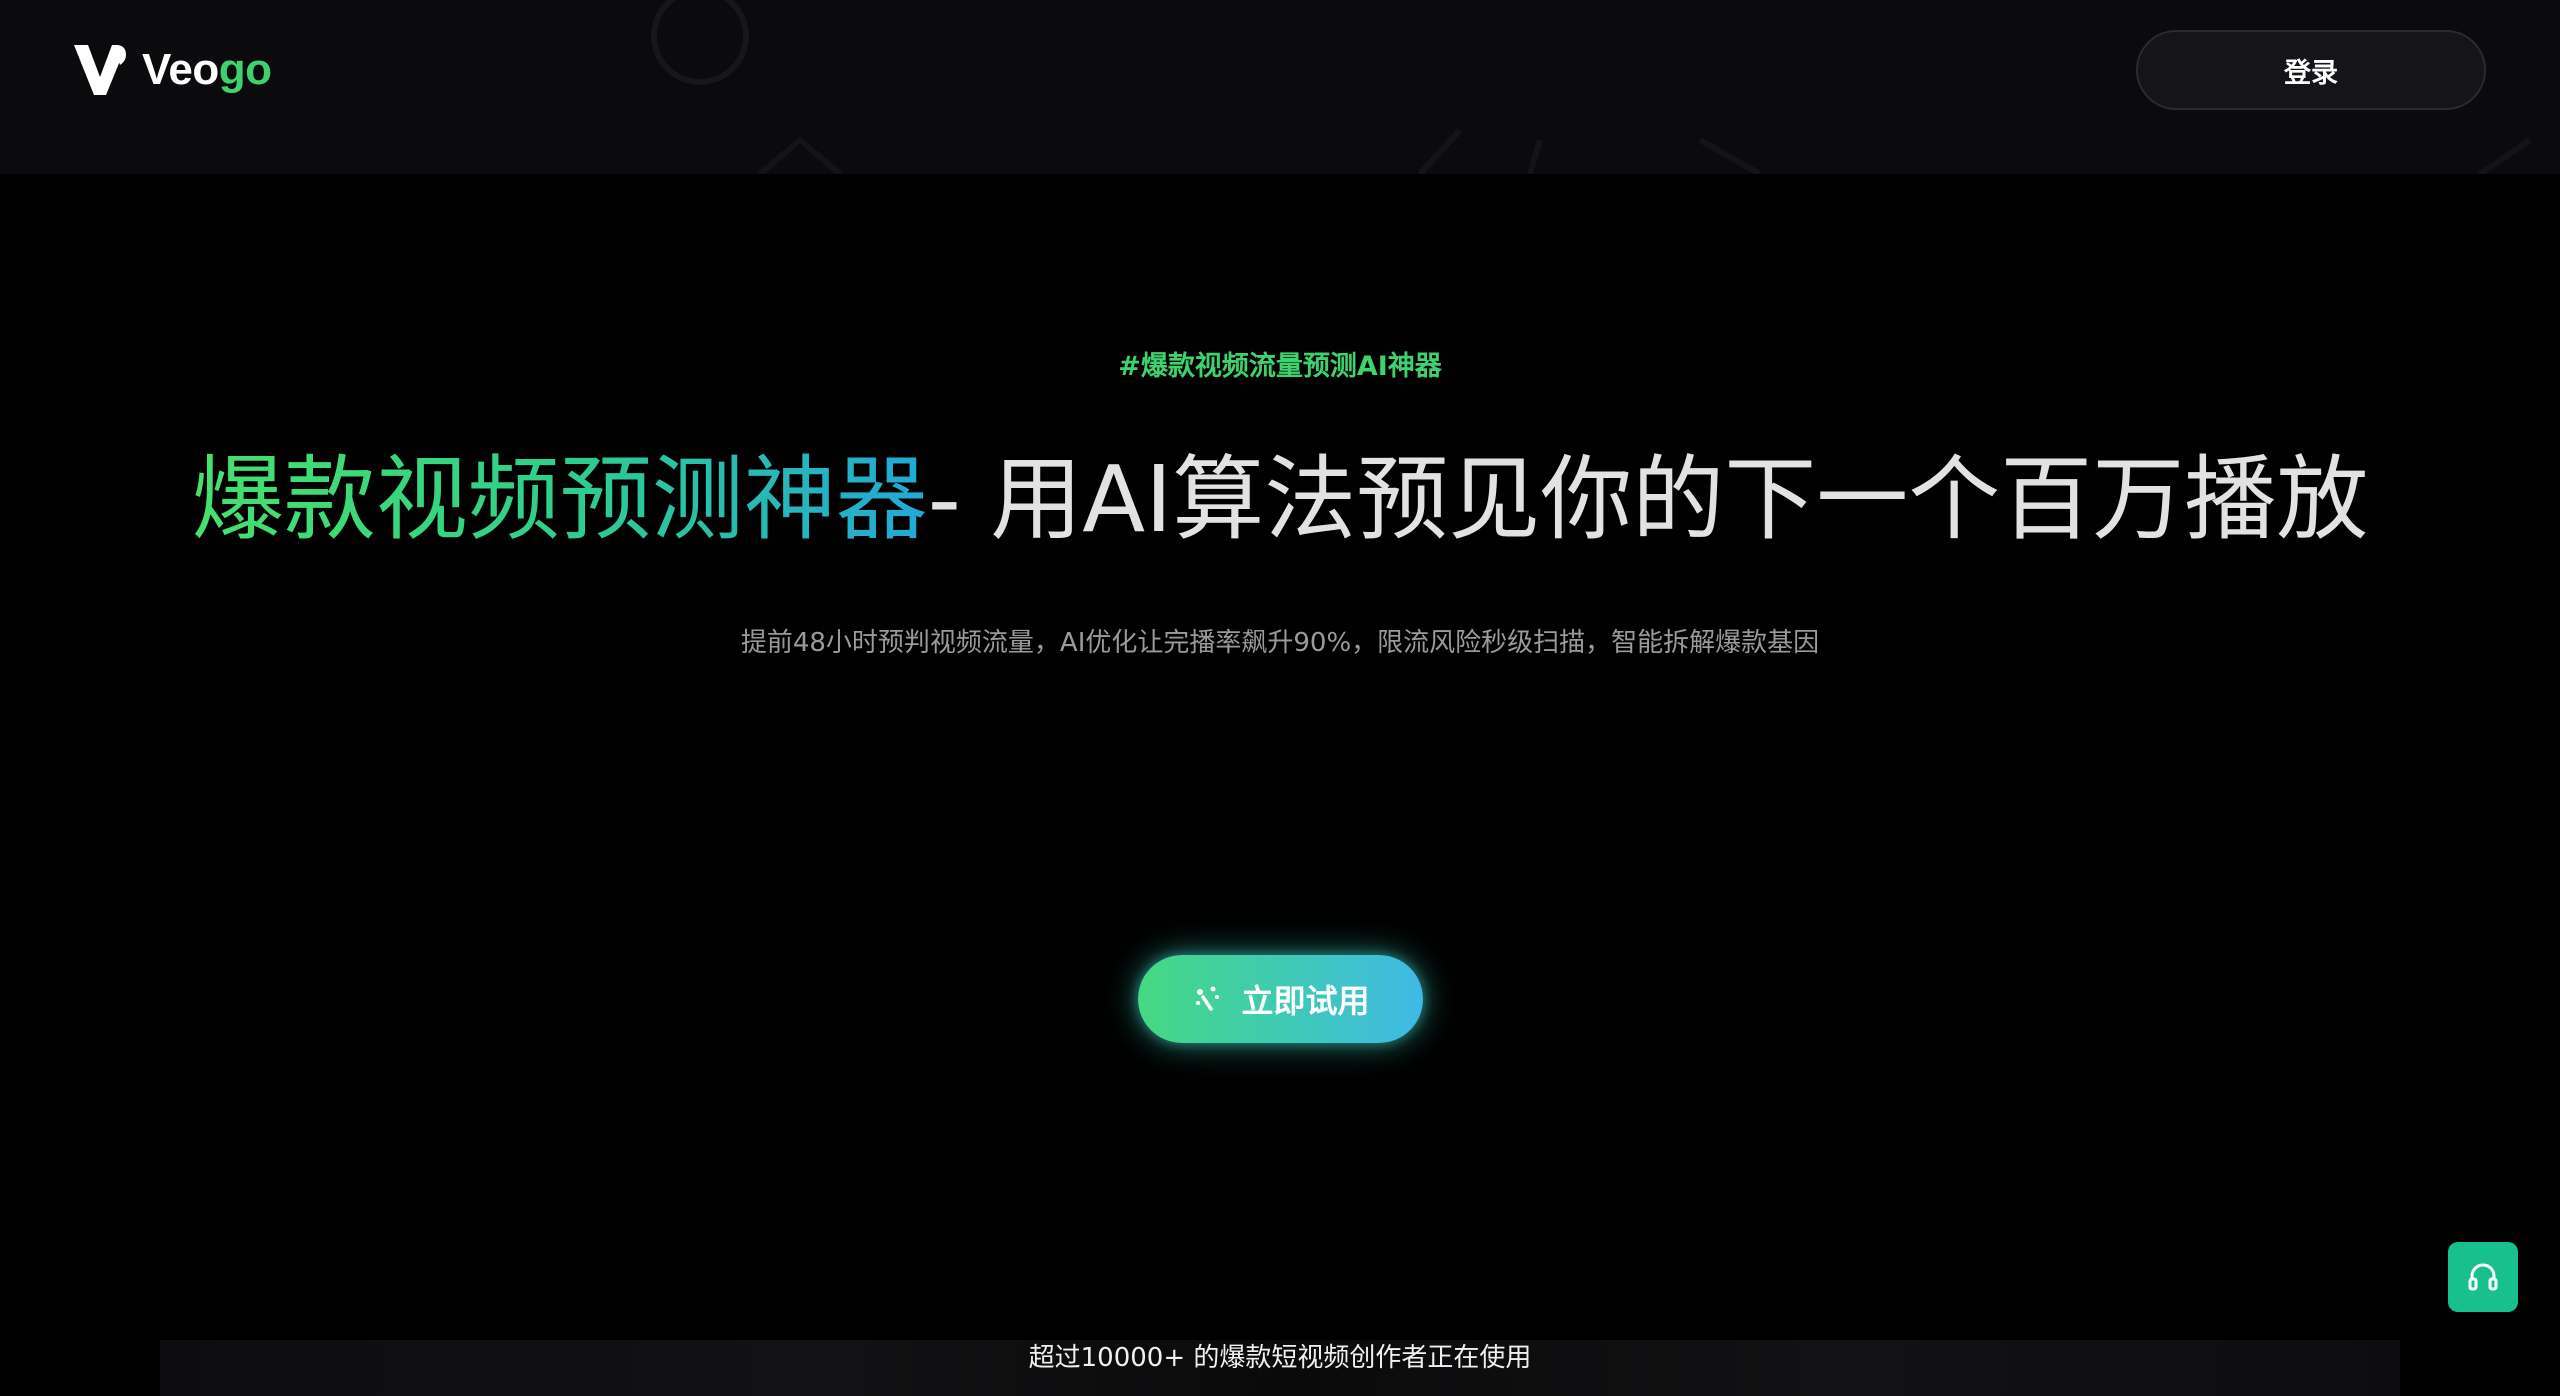 Image resolution: width=2560 pixels, height=1396 pixels. What do you see at coordinates (1280, 87) in the screenshot?
I see `top-header: Veogo 登录` at bounding box center [1280, 87].